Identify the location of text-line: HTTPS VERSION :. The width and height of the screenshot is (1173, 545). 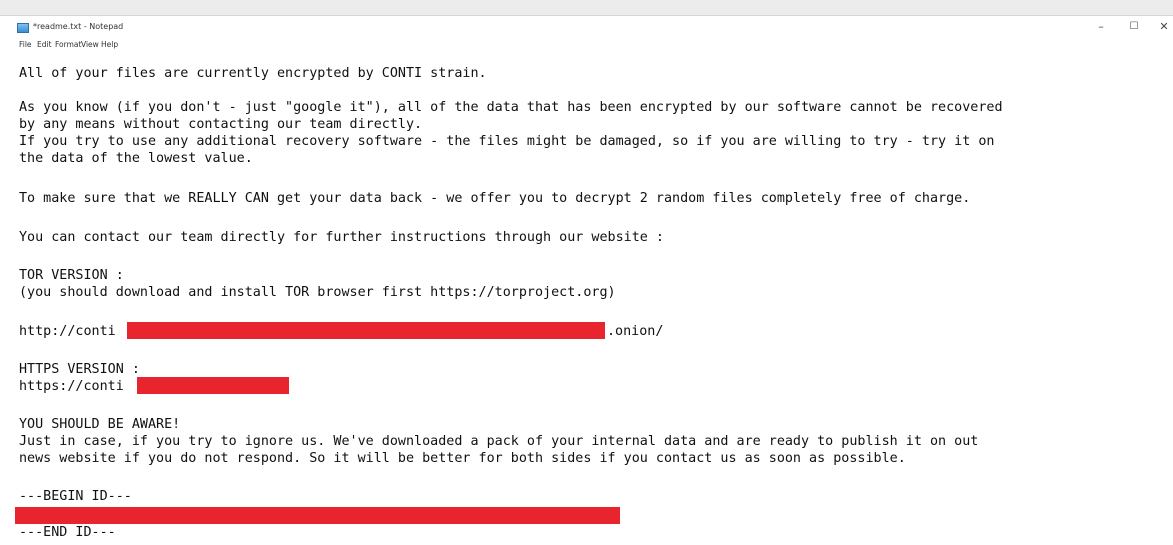
(79, 369).